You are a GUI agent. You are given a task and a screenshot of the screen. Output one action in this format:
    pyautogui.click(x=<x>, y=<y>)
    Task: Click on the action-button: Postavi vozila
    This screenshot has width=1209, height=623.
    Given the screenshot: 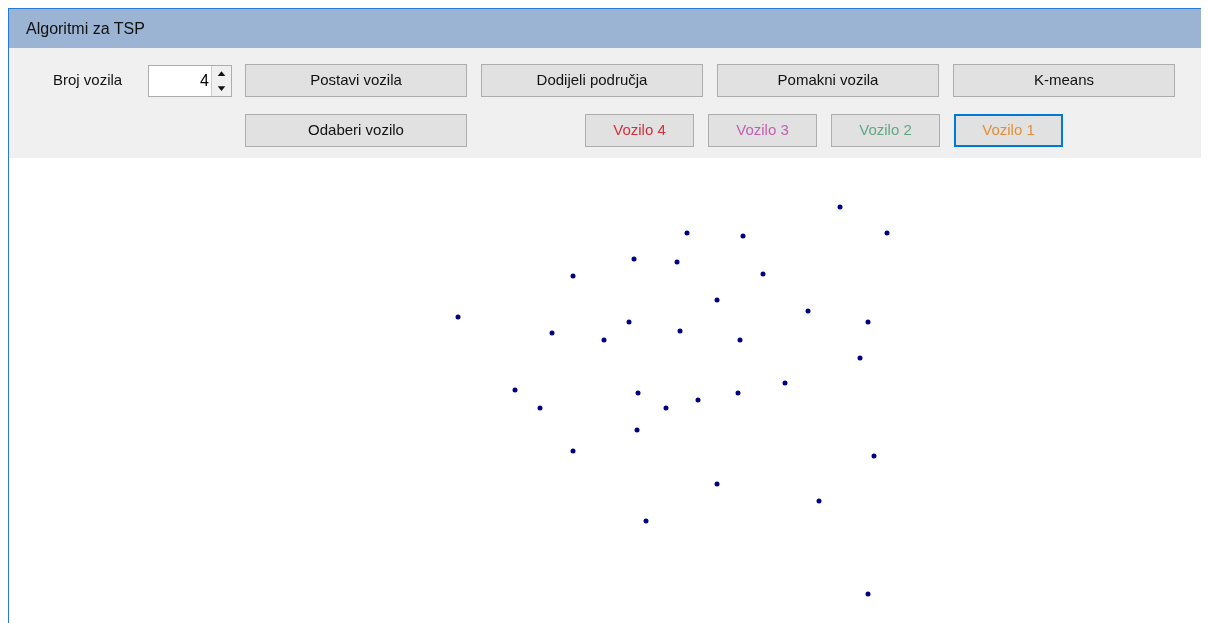 What is the action you would take?
    pyautogui.click(x=356, y=80)
    